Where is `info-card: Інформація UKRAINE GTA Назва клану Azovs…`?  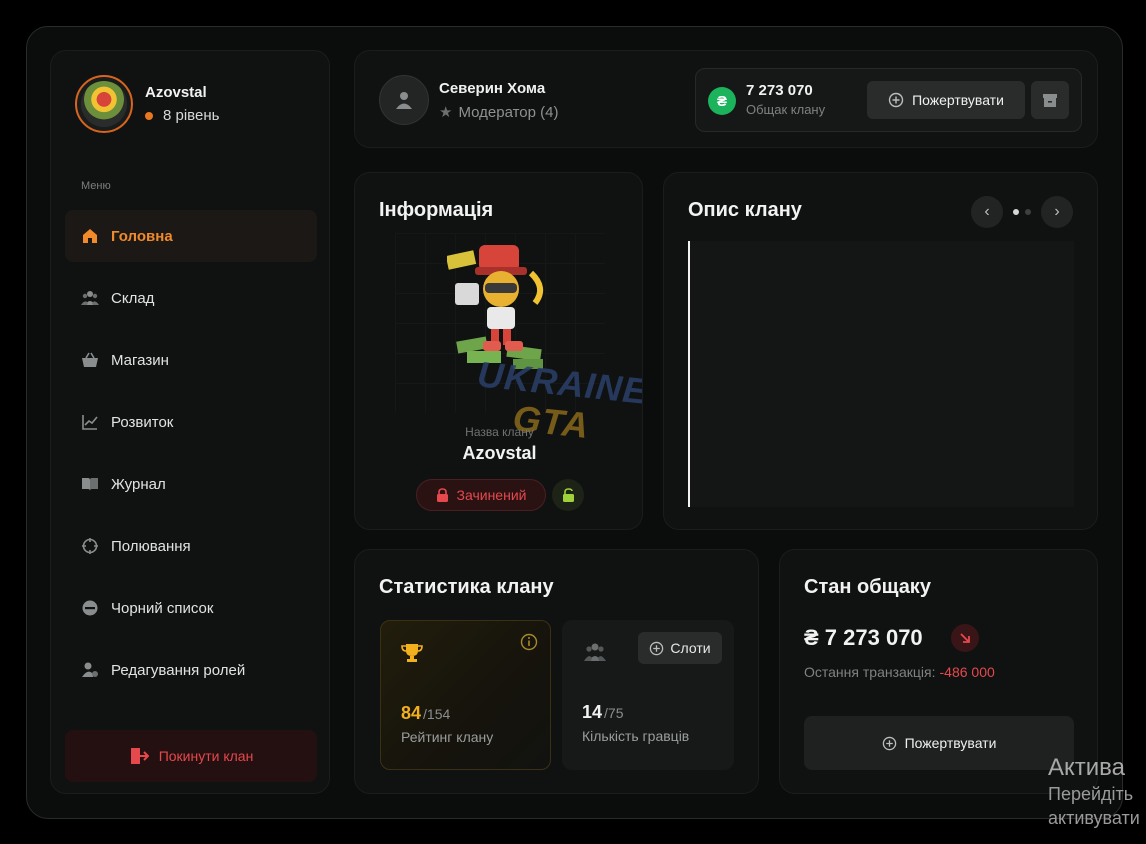
info-card: Інформація UKRAINE GTA Назва клану Azovs… is located at coordinates (498, 351).